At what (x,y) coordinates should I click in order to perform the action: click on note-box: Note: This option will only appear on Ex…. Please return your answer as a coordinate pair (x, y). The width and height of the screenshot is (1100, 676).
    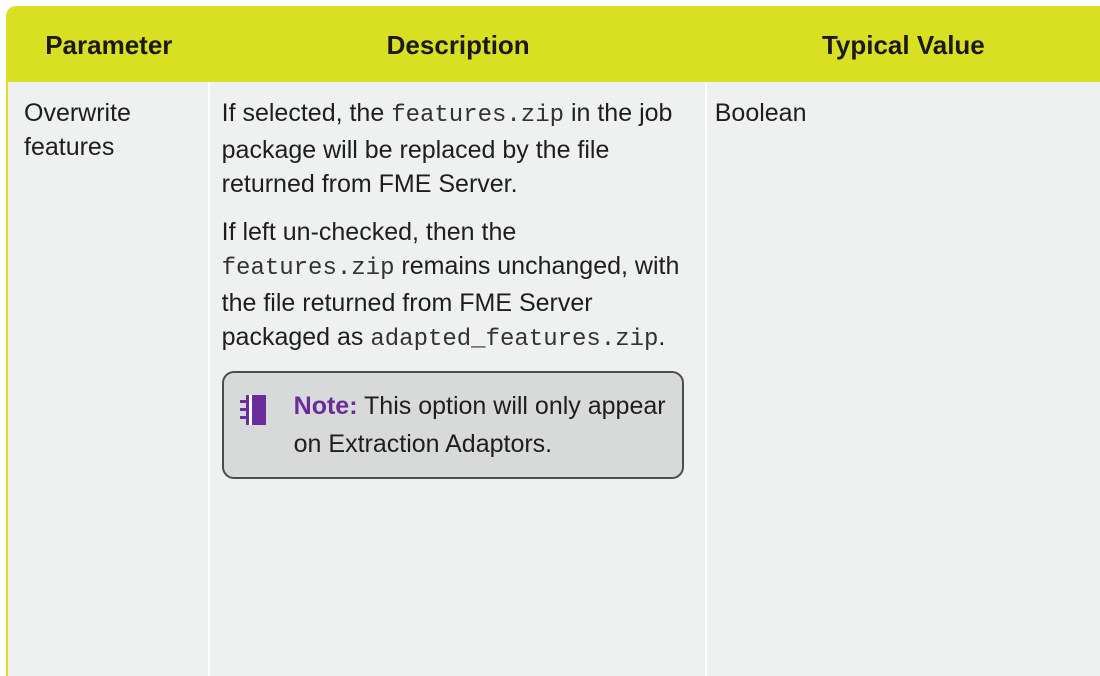
    Looking at the image, I should click on (452, 425).